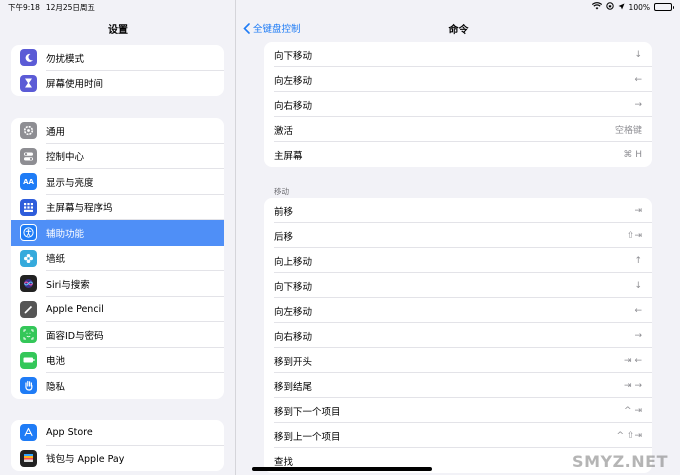 The width and height of the screenshot is (680, 475). I want to click on sidebar-group-focus: 勿扰模式 屏幕使用时间, so click(117, 70).